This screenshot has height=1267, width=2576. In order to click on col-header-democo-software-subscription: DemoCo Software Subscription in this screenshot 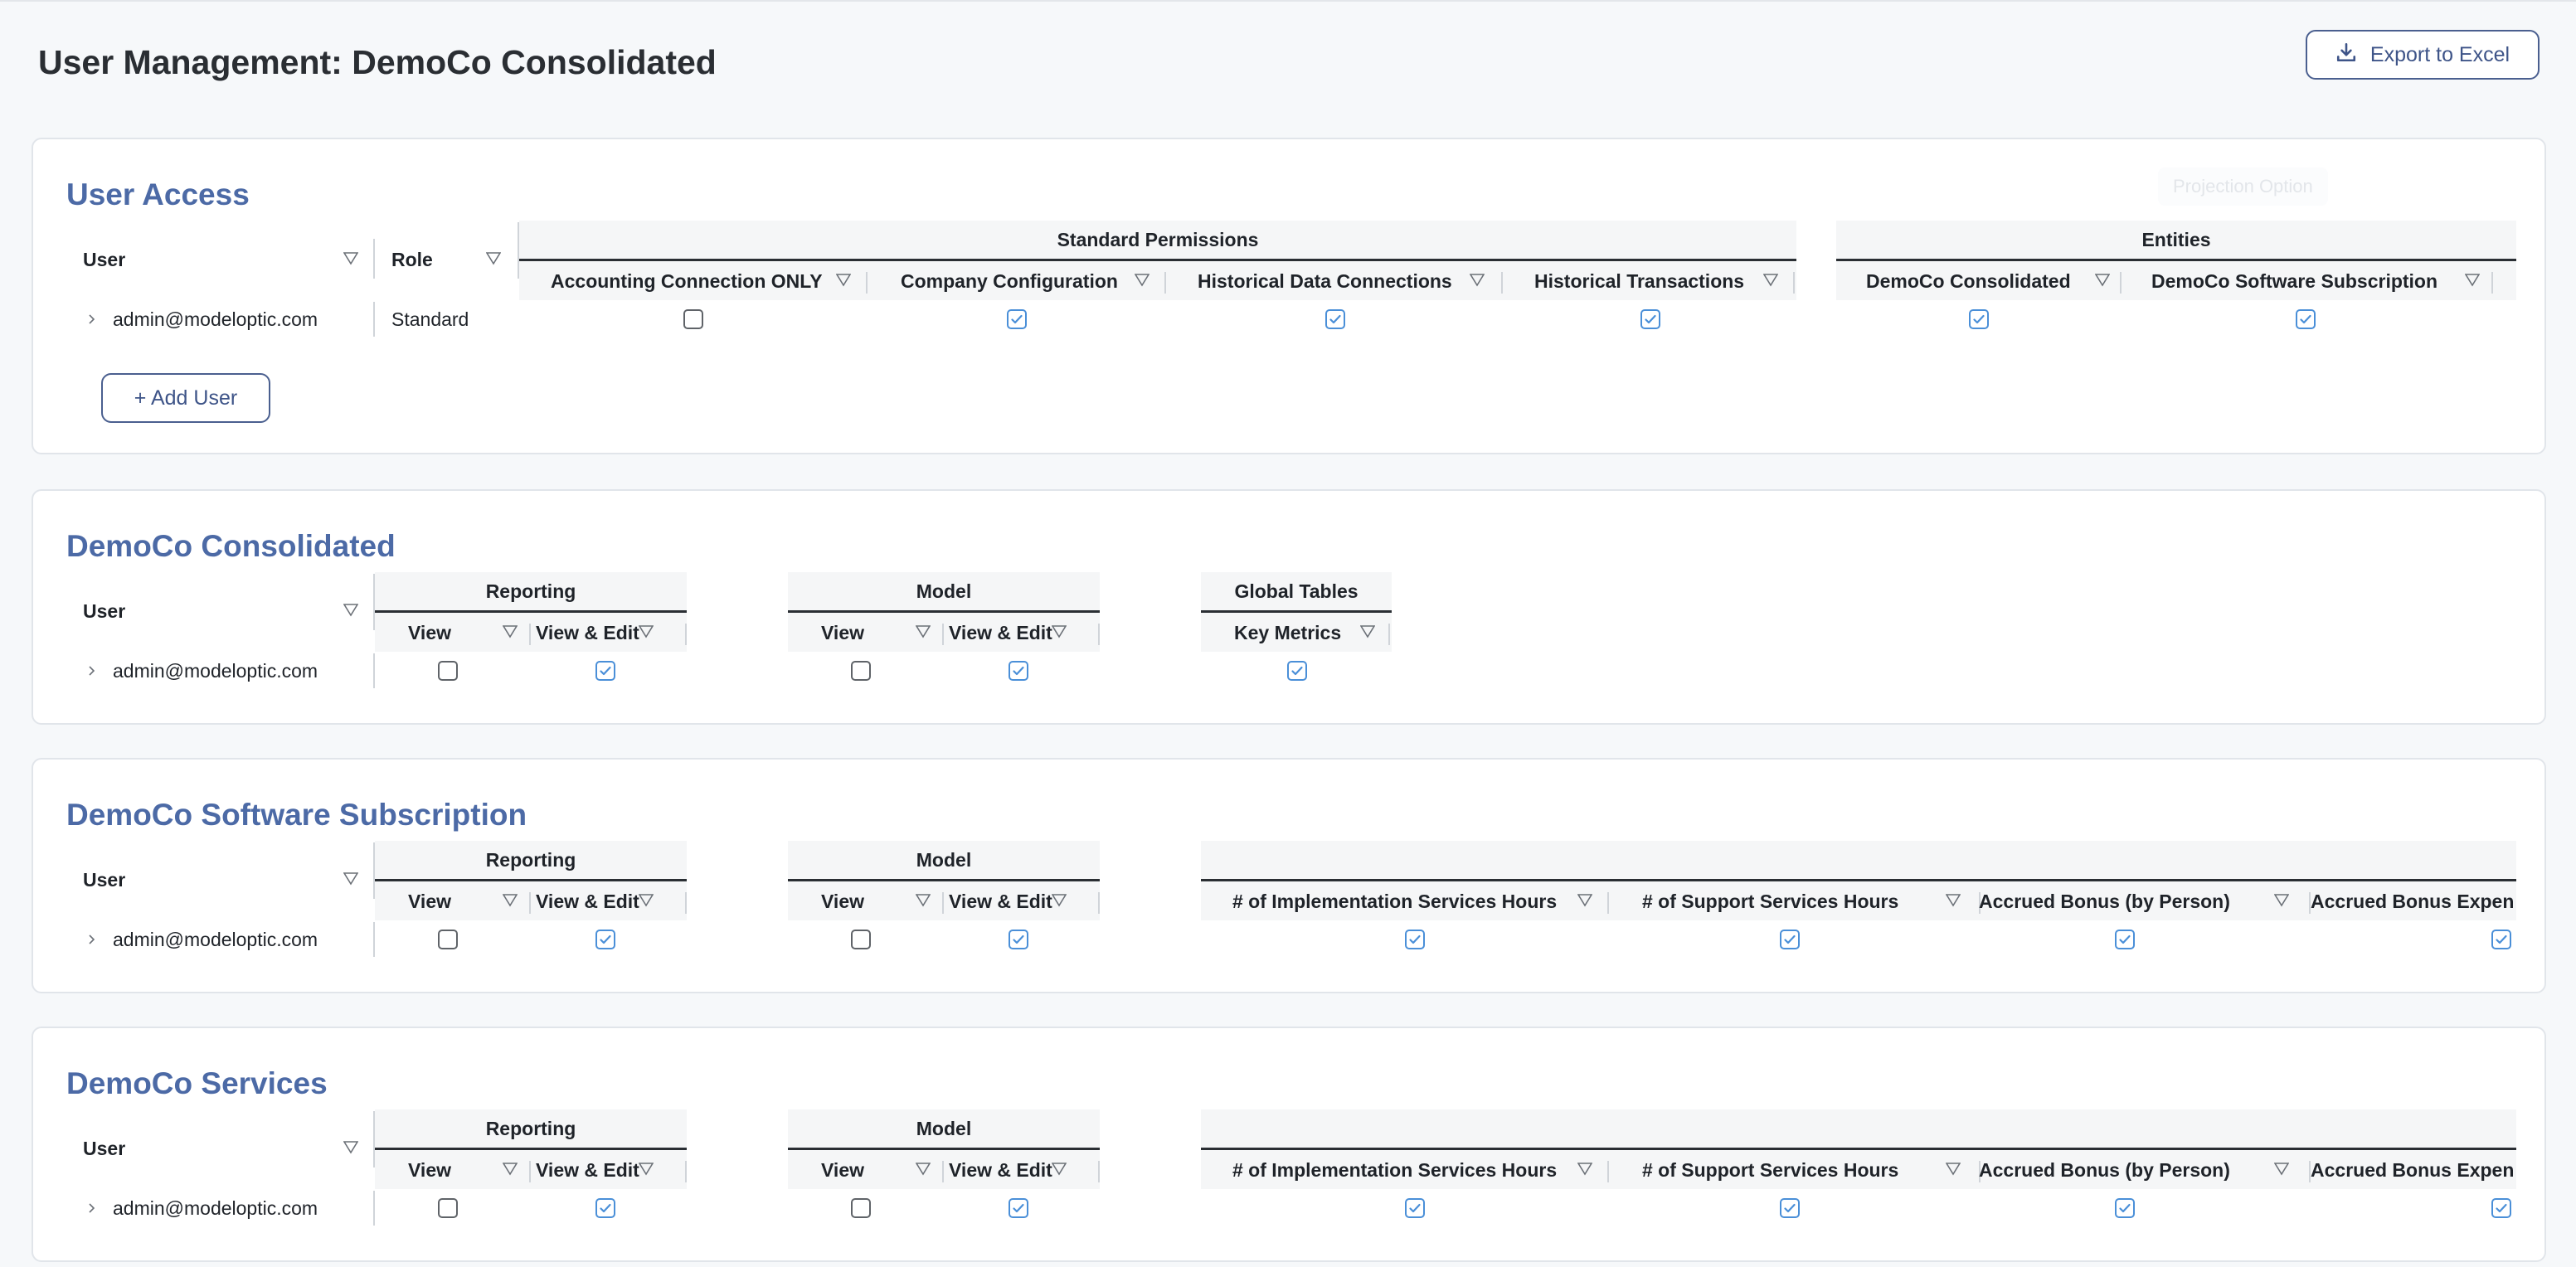, I will do `click(2294, 280)`.